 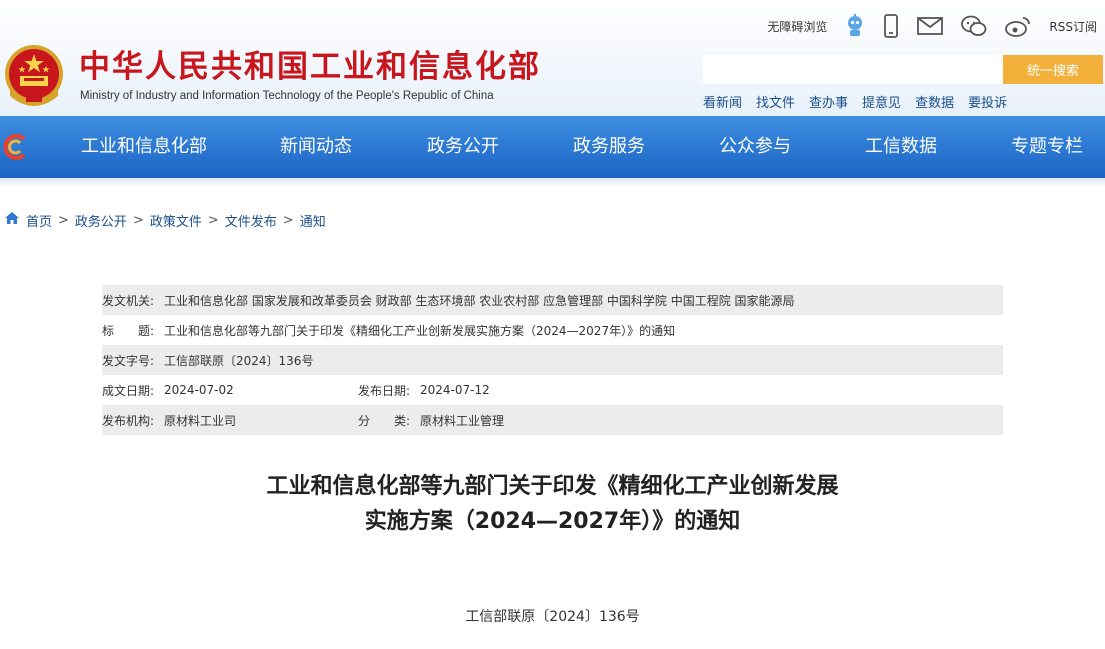 I want to click on nav-item-news: 新闻动态, so click(x=316, y=147).